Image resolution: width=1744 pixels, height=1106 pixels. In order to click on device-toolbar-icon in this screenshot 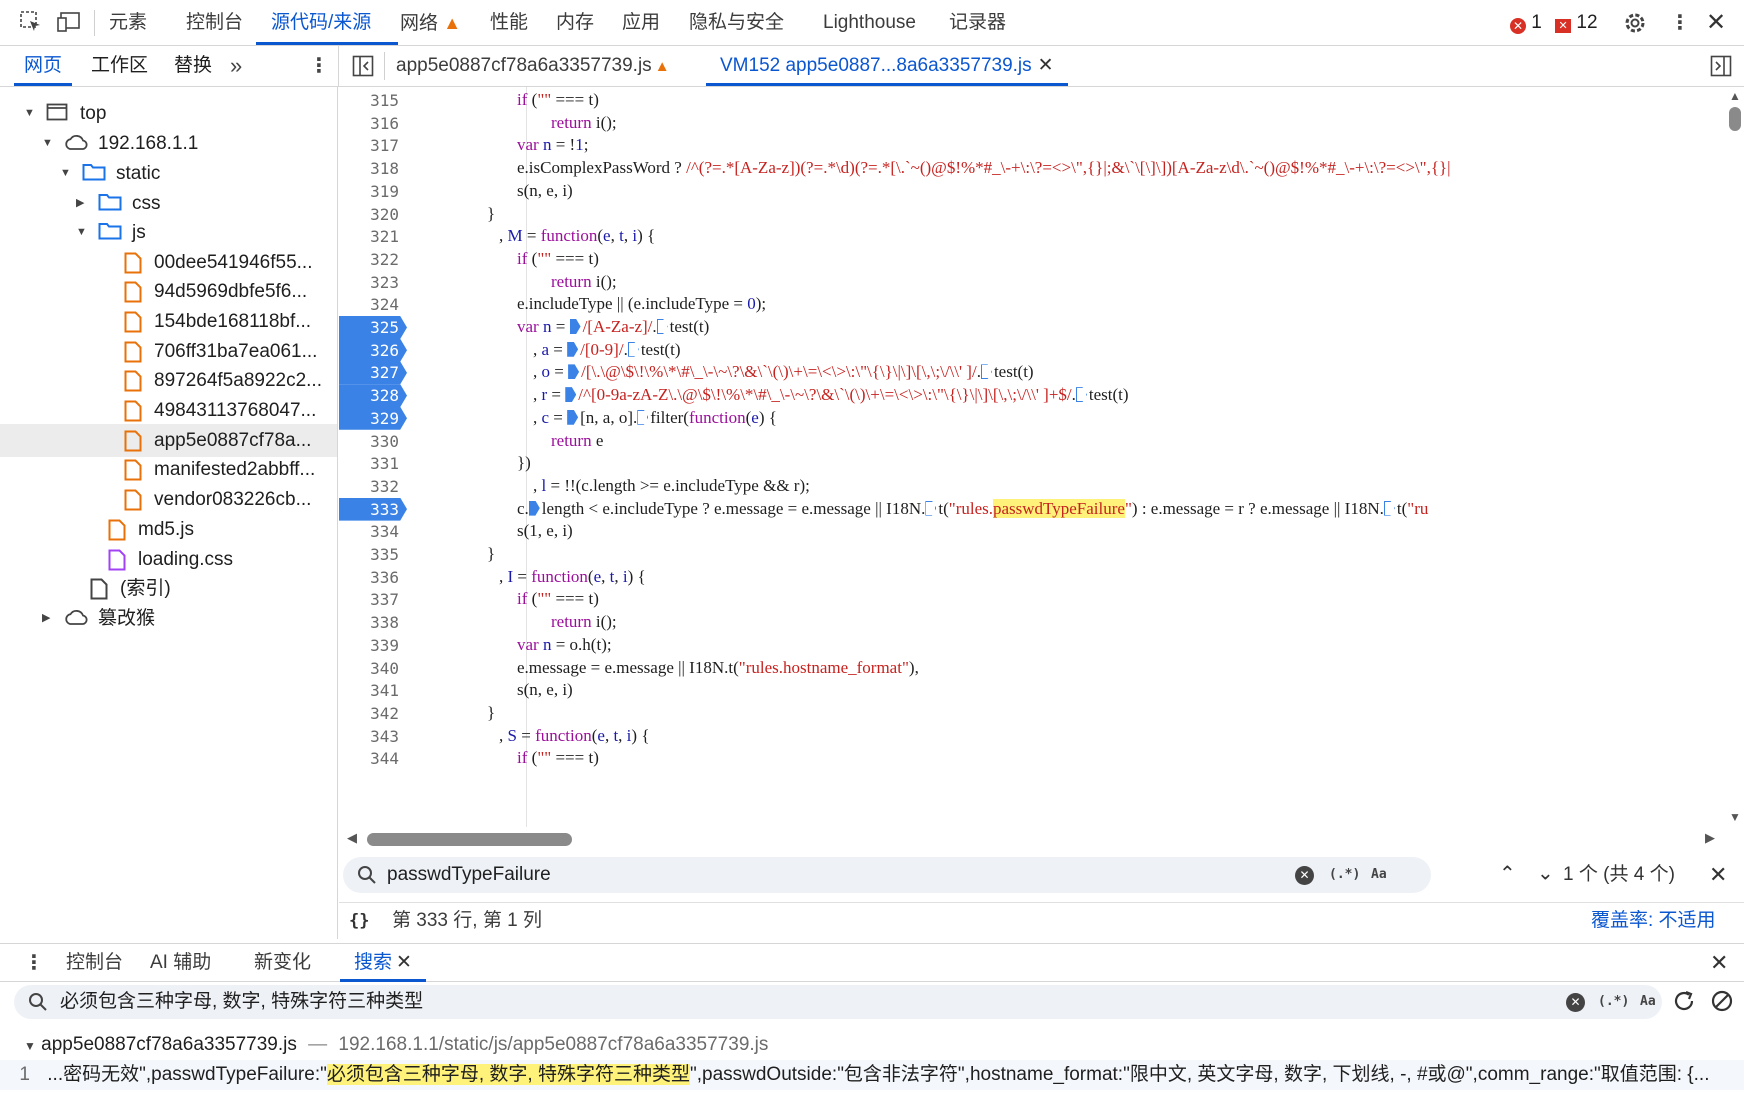, I will do `click(69, 22)`.